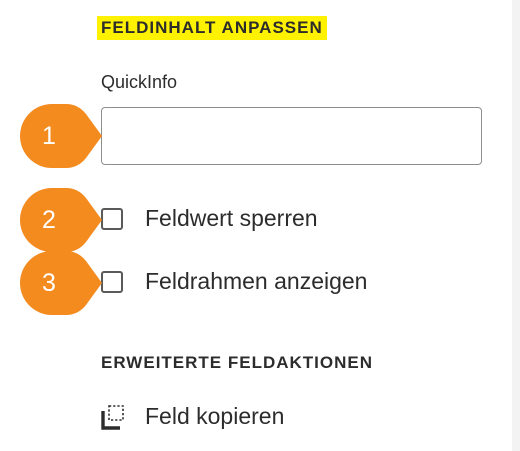  I want to click on callout-marker-1: 1, so click(61, 136).